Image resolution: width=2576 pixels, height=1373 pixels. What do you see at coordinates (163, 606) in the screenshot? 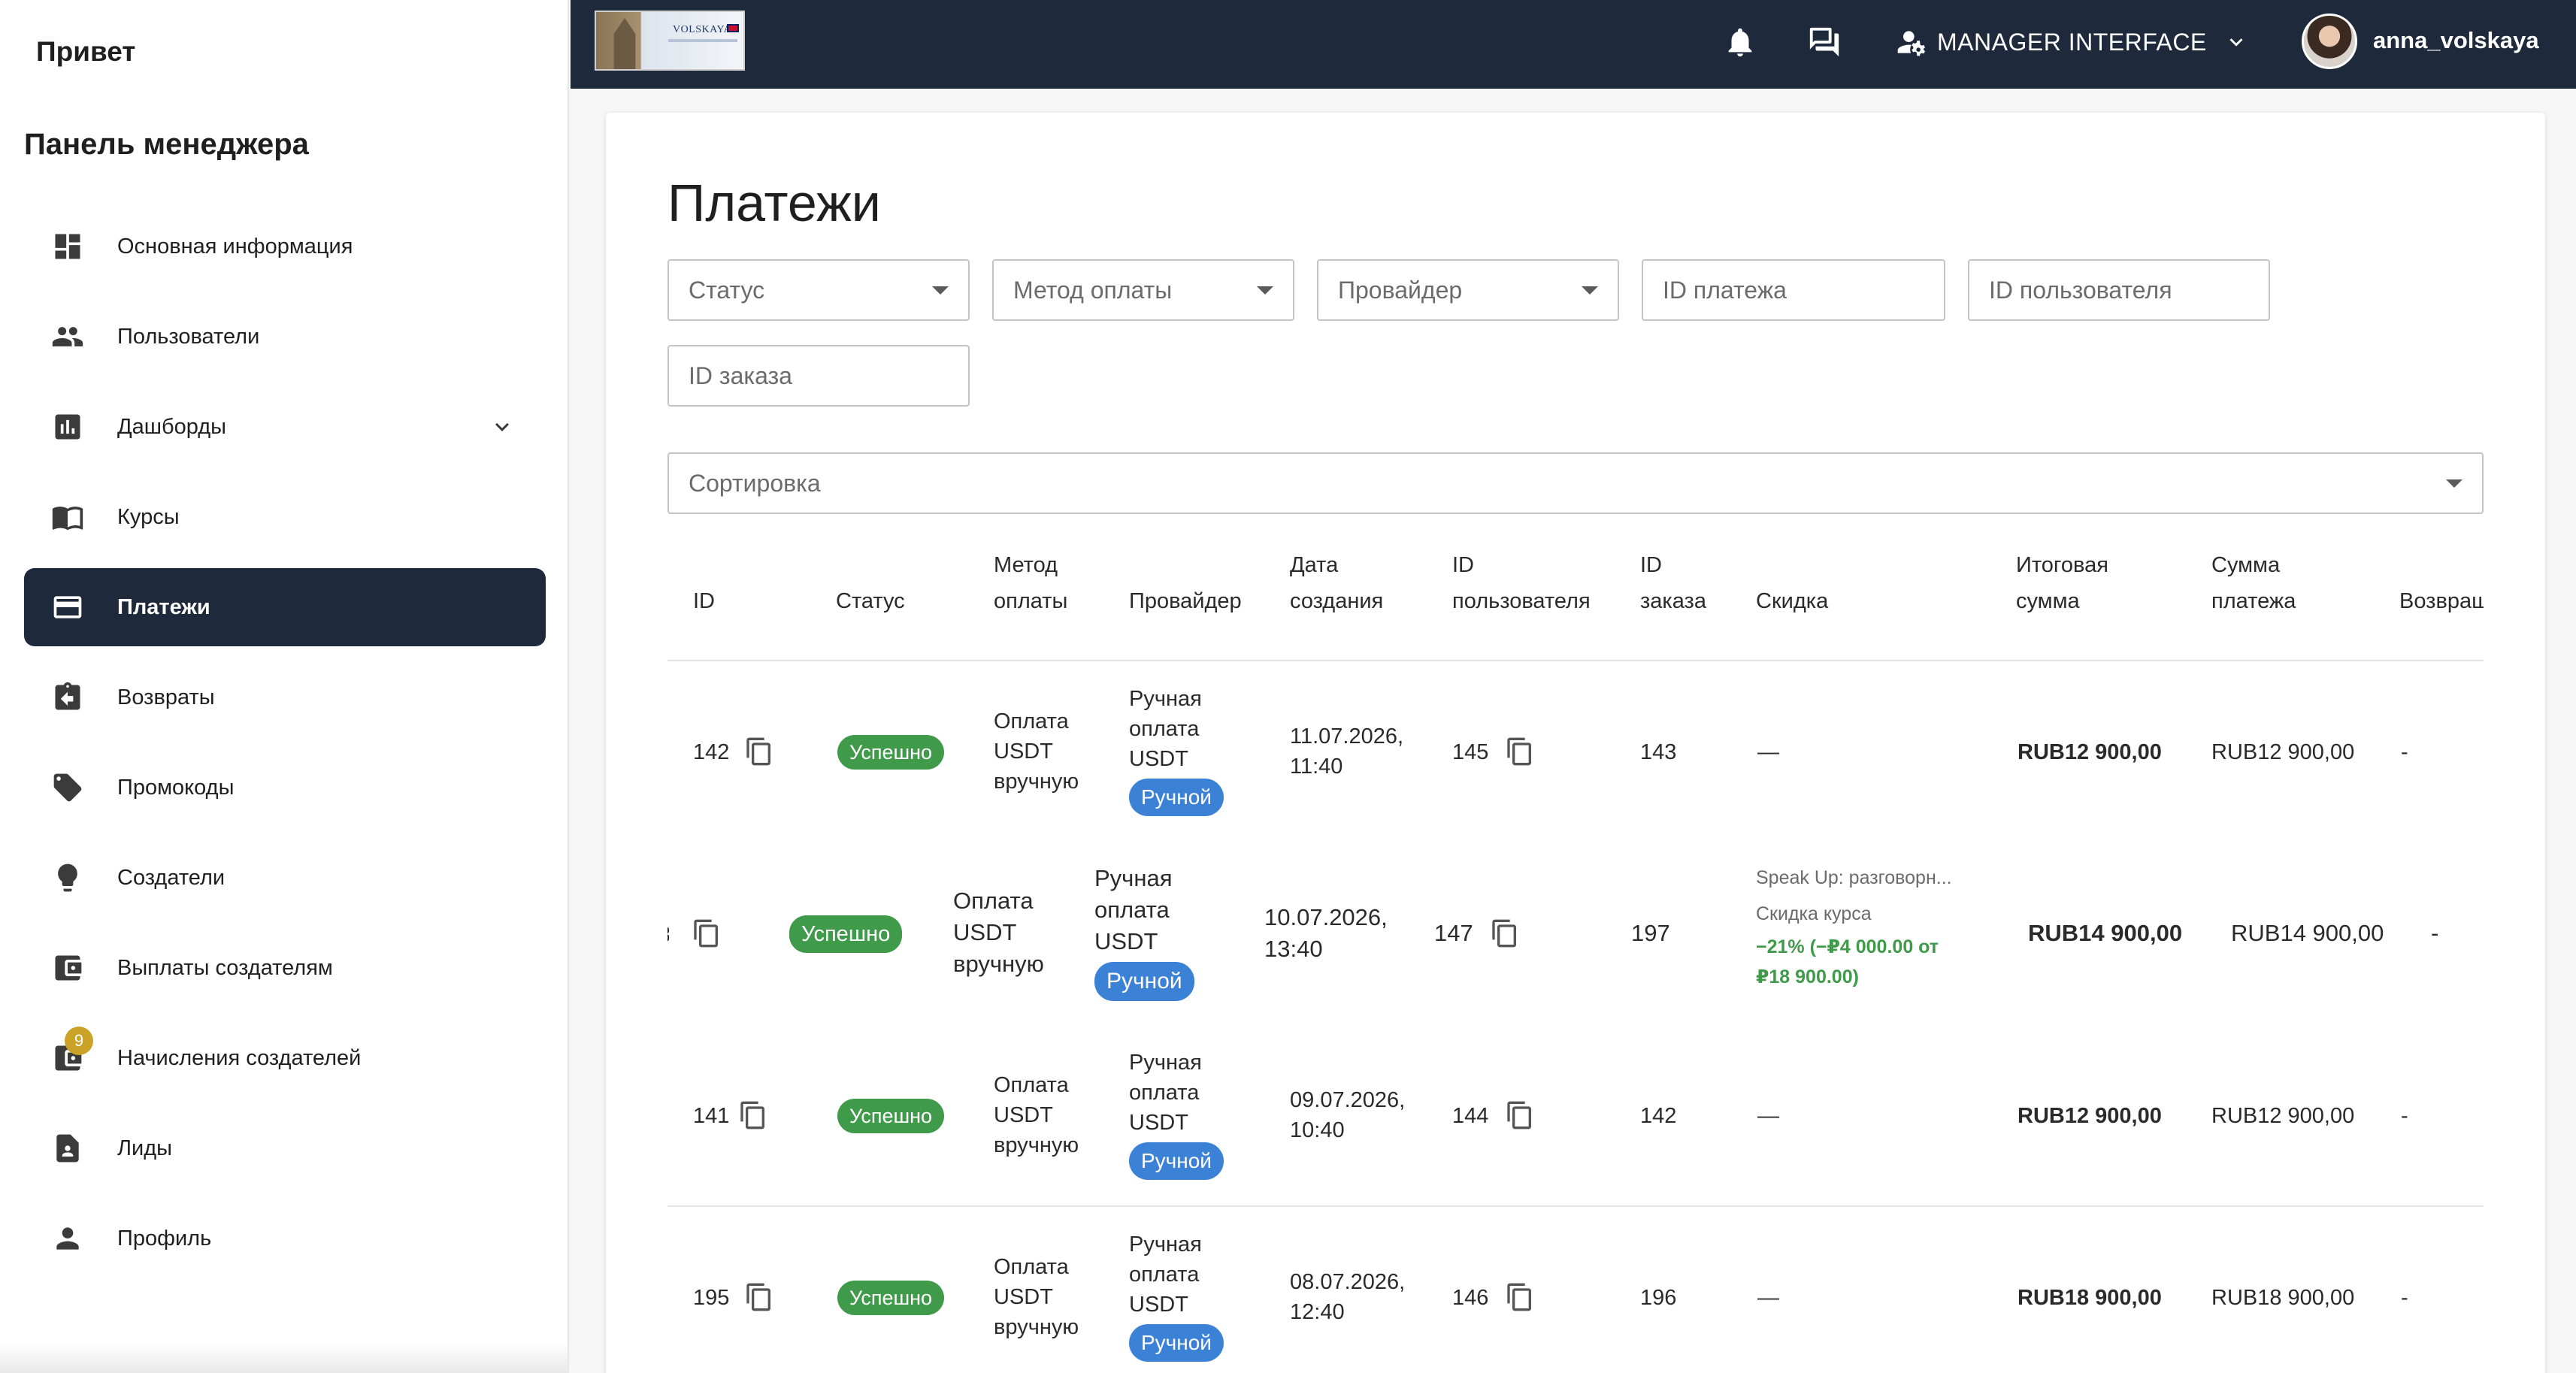
I see `sidebar-item-label: Платежи` at bounding box center [163, 606].